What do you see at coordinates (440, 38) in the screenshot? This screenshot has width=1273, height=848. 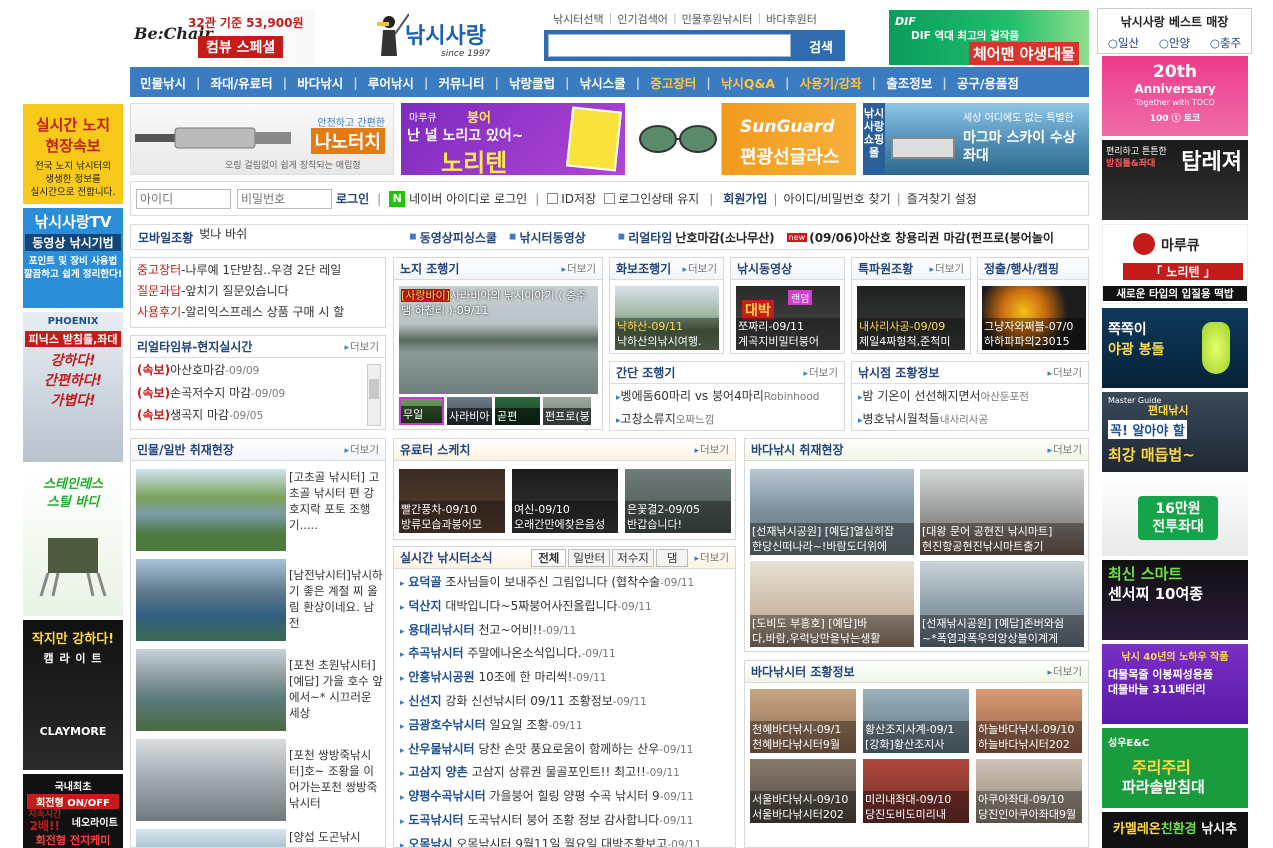 I see `site-logo: 낚시사랑 since 1997` at bounding box center [440, 38].